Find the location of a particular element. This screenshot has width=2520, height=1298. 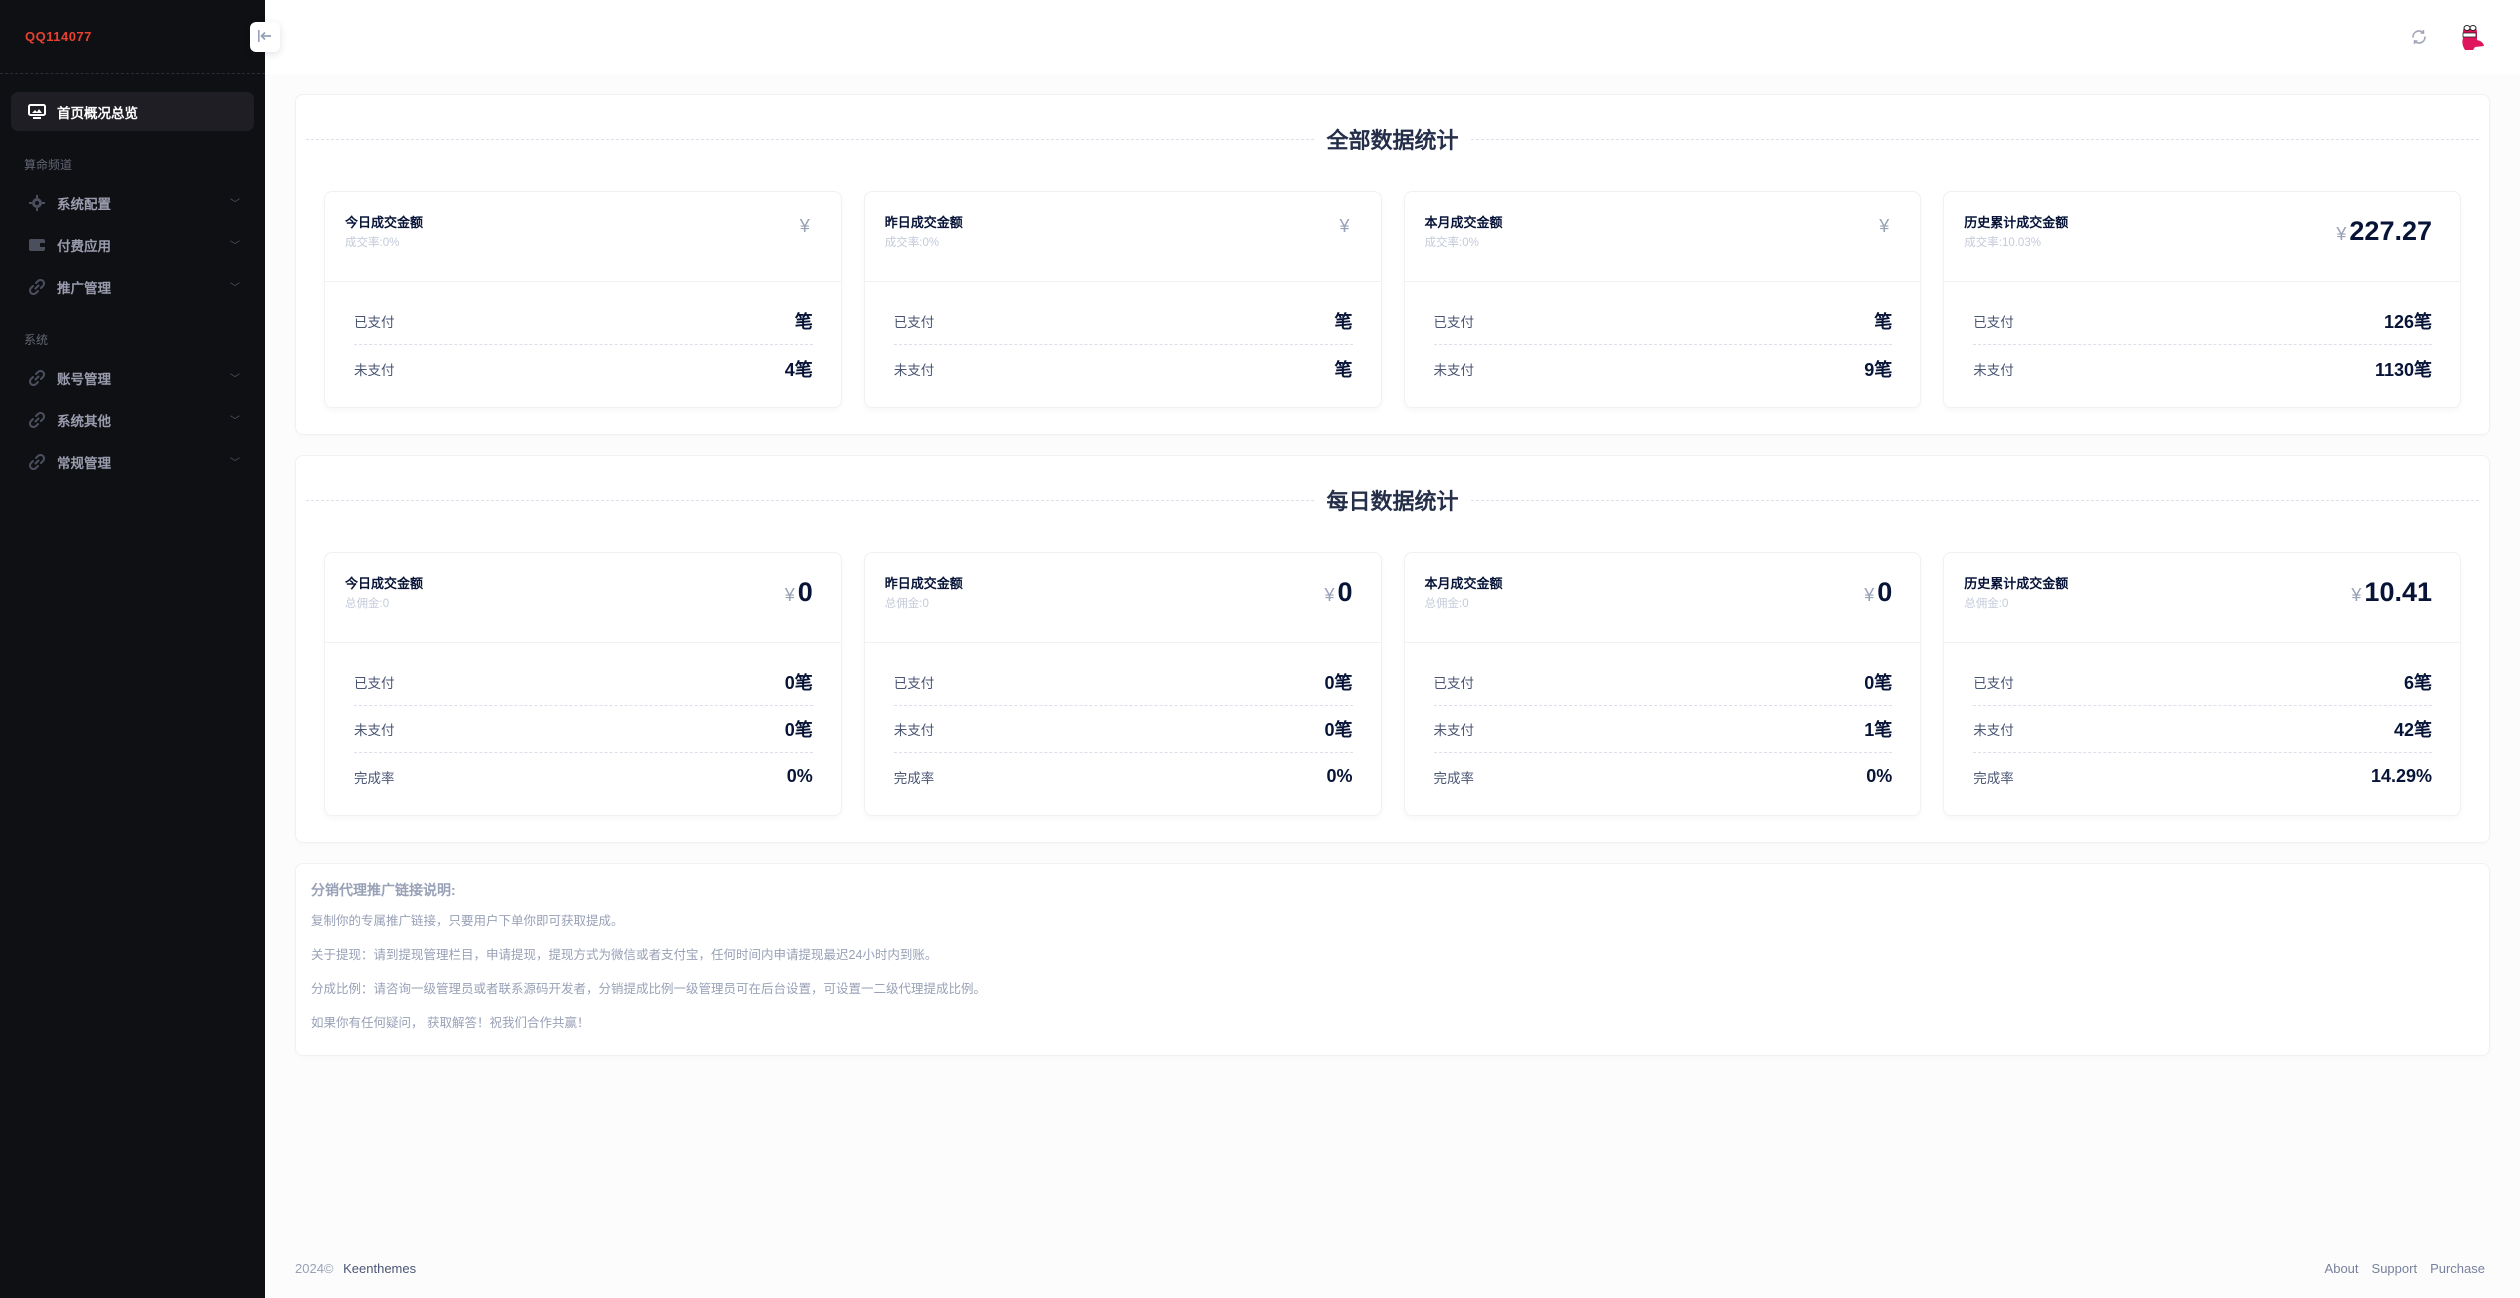

stat-row: 已支付 126笔 is located at coordinates (2202, 321).